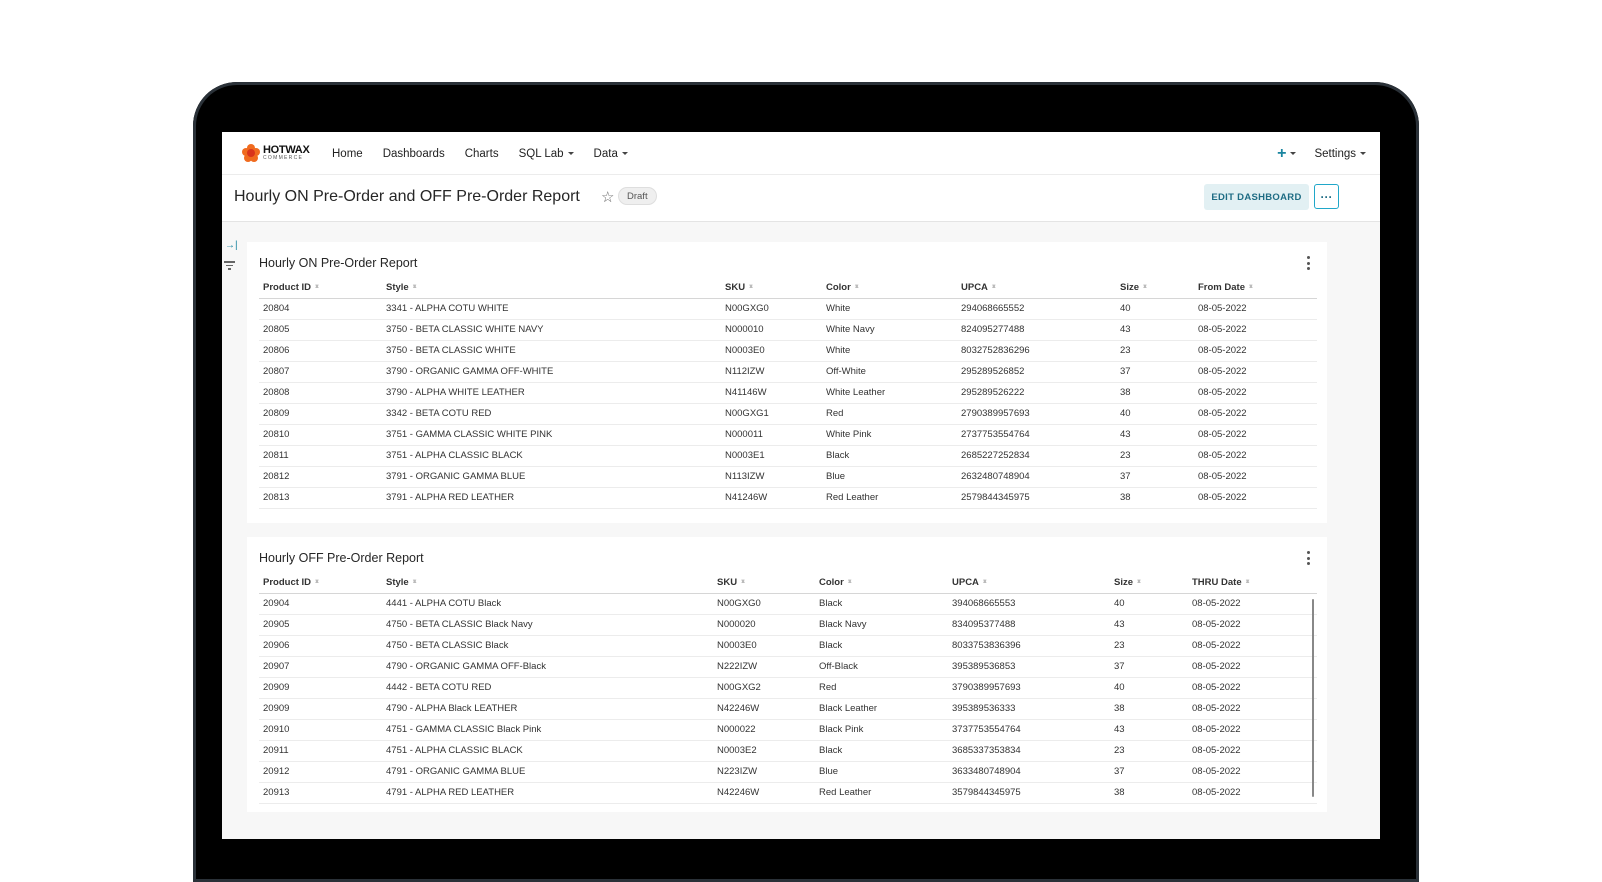  Describe the element at coordinates (771, 498) in the screenshot. I see `table-cell: N41246W` at that location.